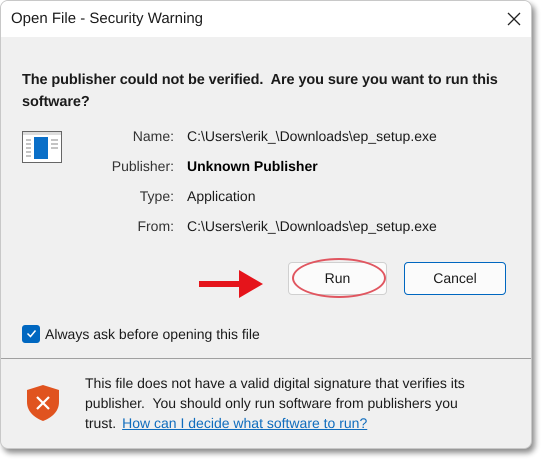  What do you see at coordinates (221, 196) in the screenshot?
I see `field-value: Application` at bounding box center [221, 196].